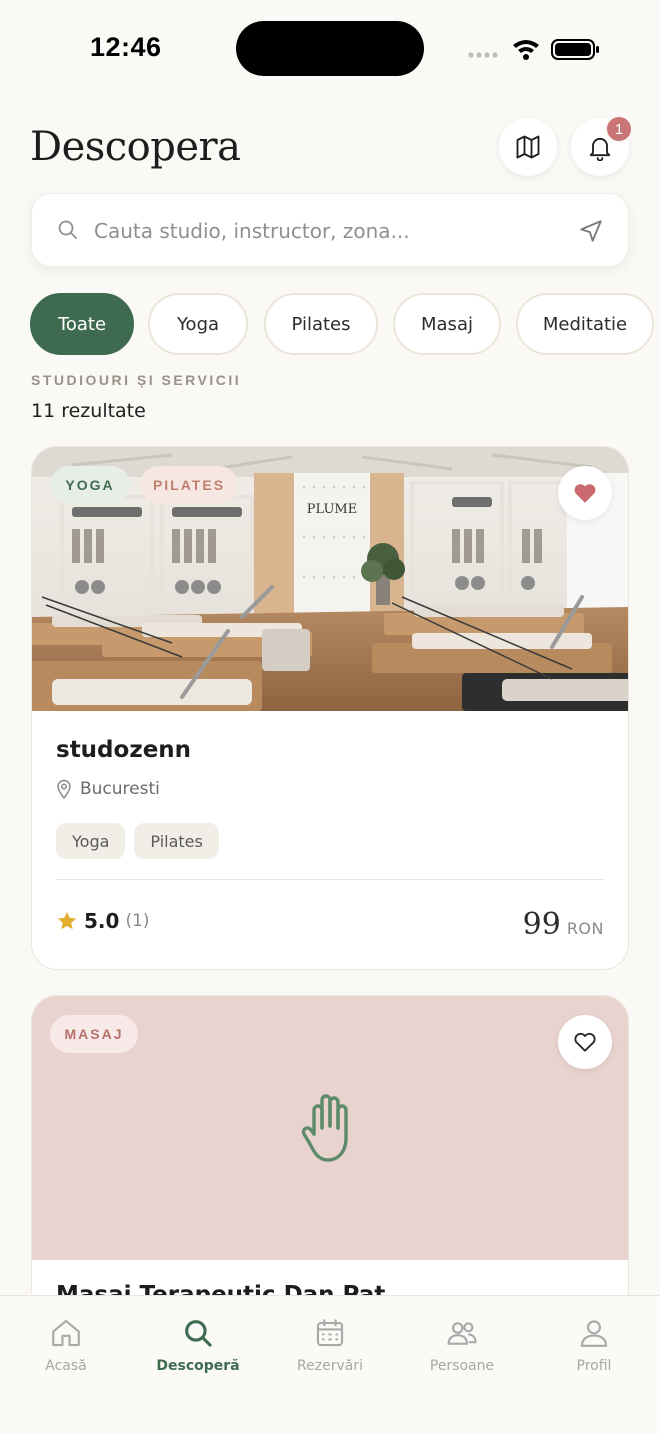 This screenshot has height=1434, width=660. Describe the element at coordinates (462, 1333) in the screenshot. I see `people-icon` at that location.